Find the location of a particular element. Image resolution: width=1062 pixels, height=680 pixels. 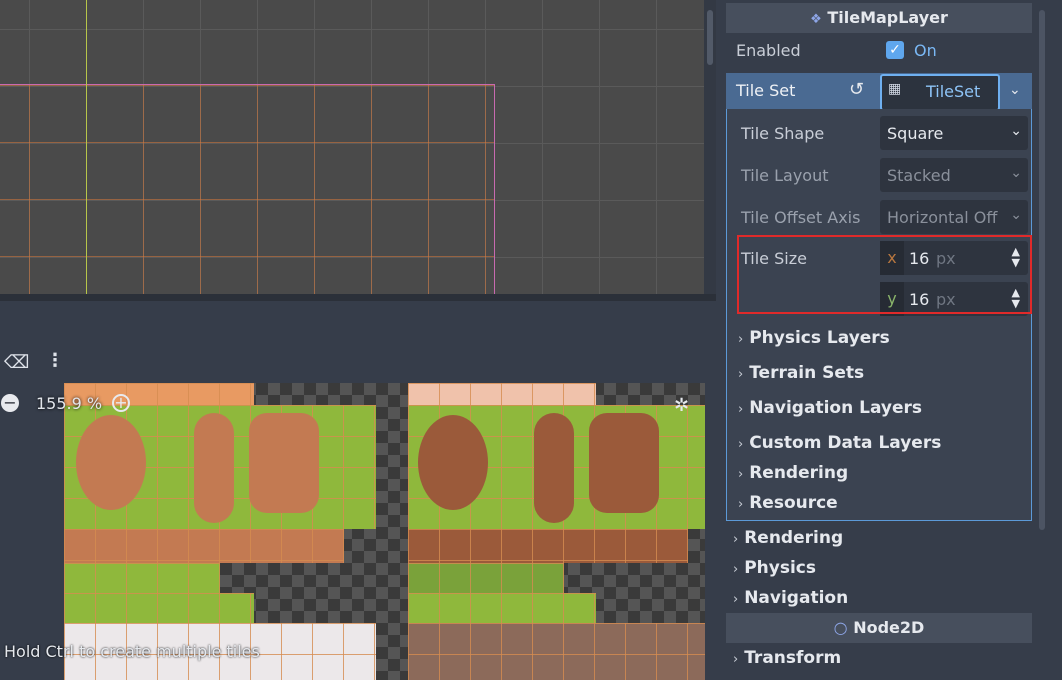

highlight-box is located at coordinates (884, 274).